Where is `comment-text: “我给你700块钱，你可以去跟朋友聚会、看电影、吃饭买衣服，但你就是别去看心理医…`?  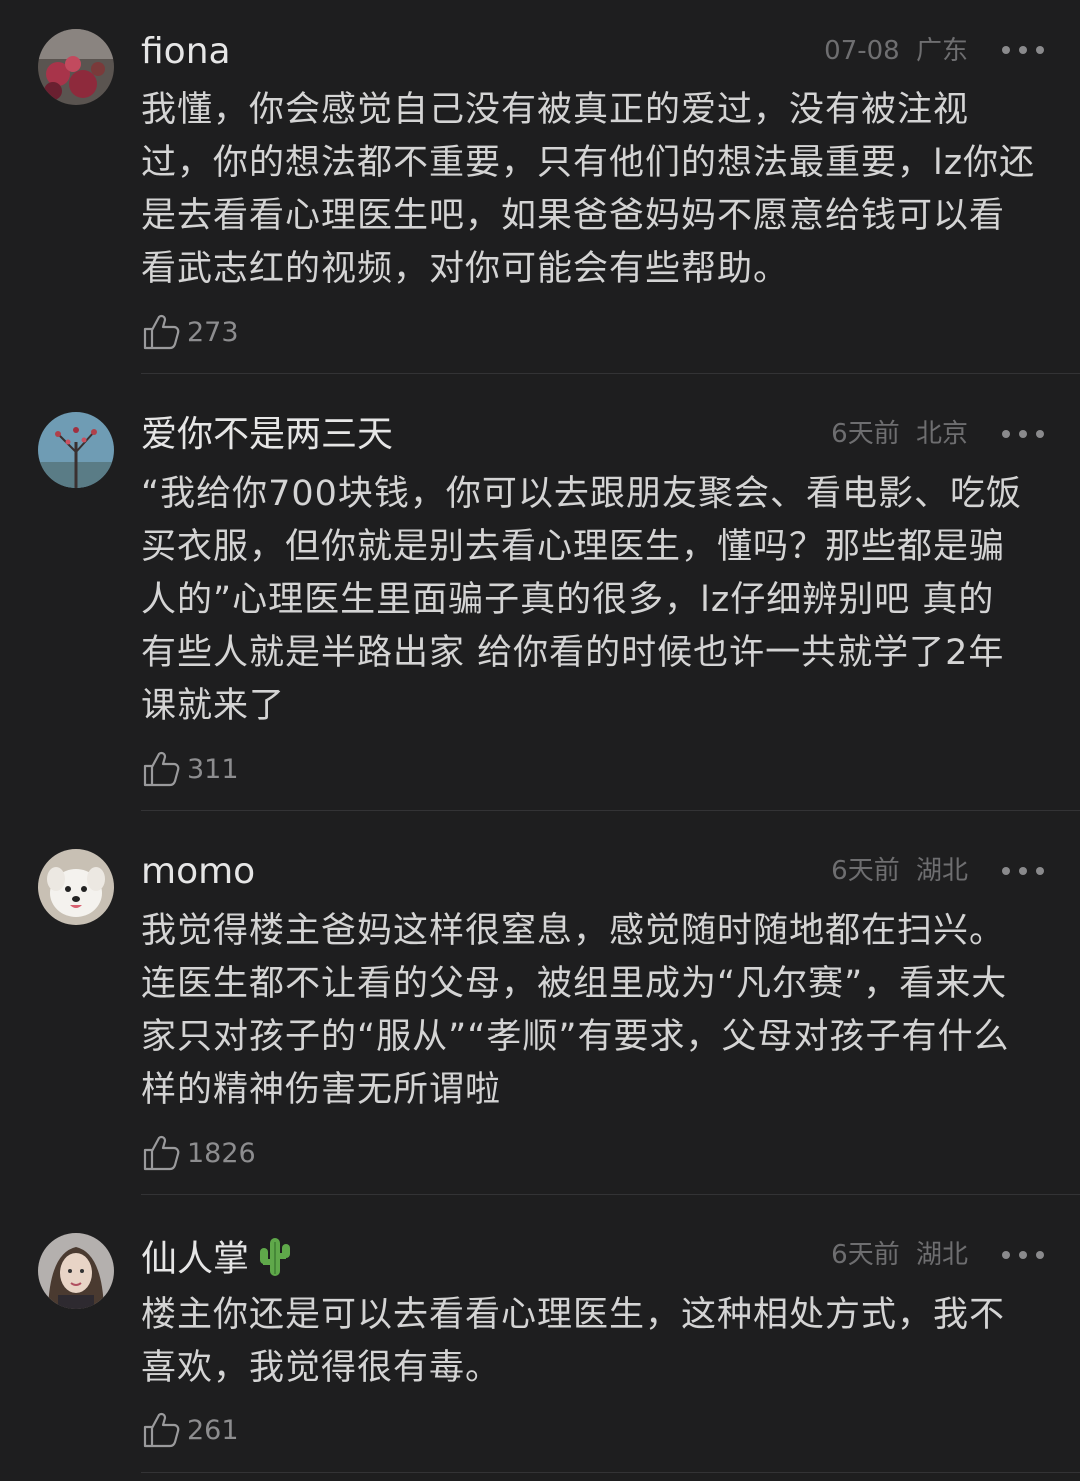 comment-text: “我给你700块钱，你可以去跟朋友聚会、看电影、吃饭买衣服，但你就是别去看心理医… is located at coordinates (581, 600).